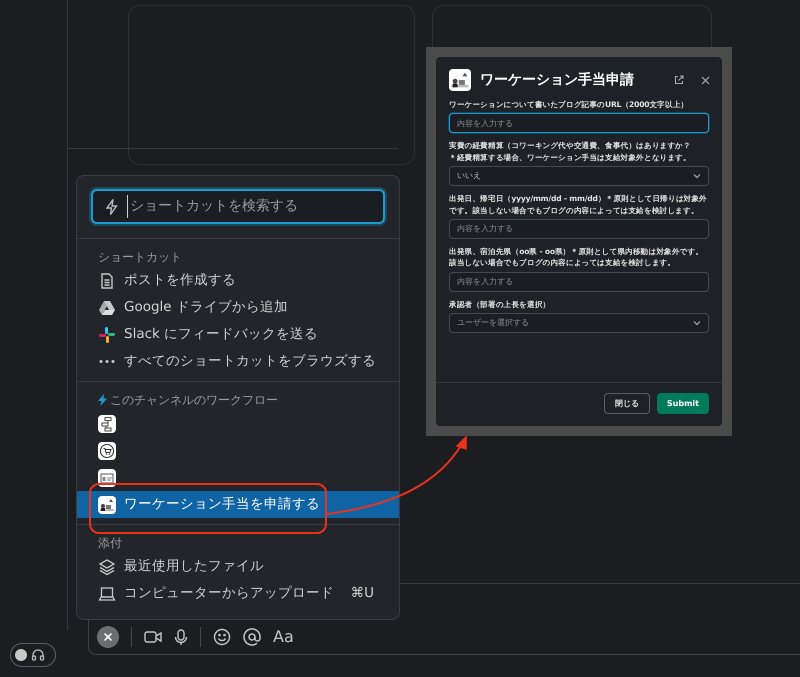 This screenshot has width=800, height=677. I want to click on section-heading: 添付, so click(110, 543).